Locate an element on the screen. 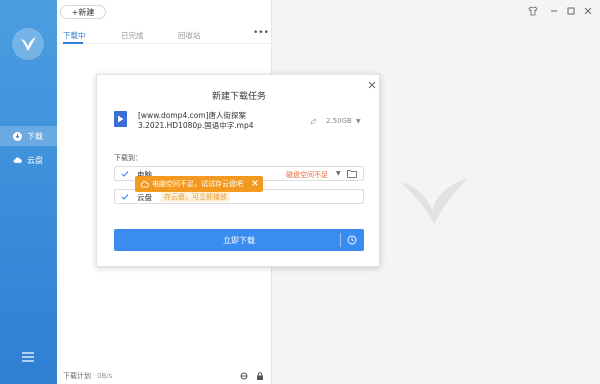 The width and height of the screenshot is (600, 384). storage-tooltip: 电脑空间不足，试试存云盘吧 is located at coordinates (199, 184).